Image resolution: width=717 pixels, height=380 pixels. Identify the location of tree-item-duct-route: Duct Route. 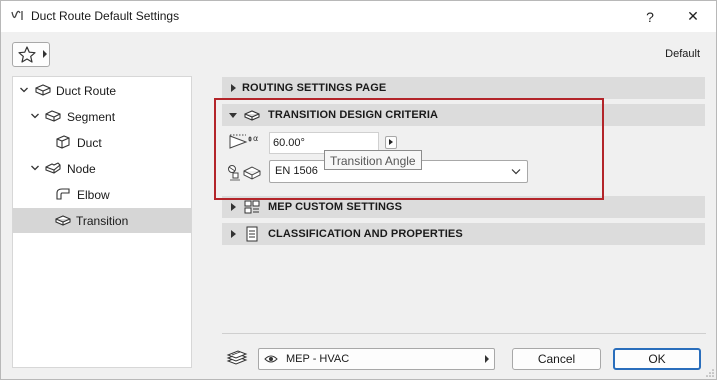
(102, 90).